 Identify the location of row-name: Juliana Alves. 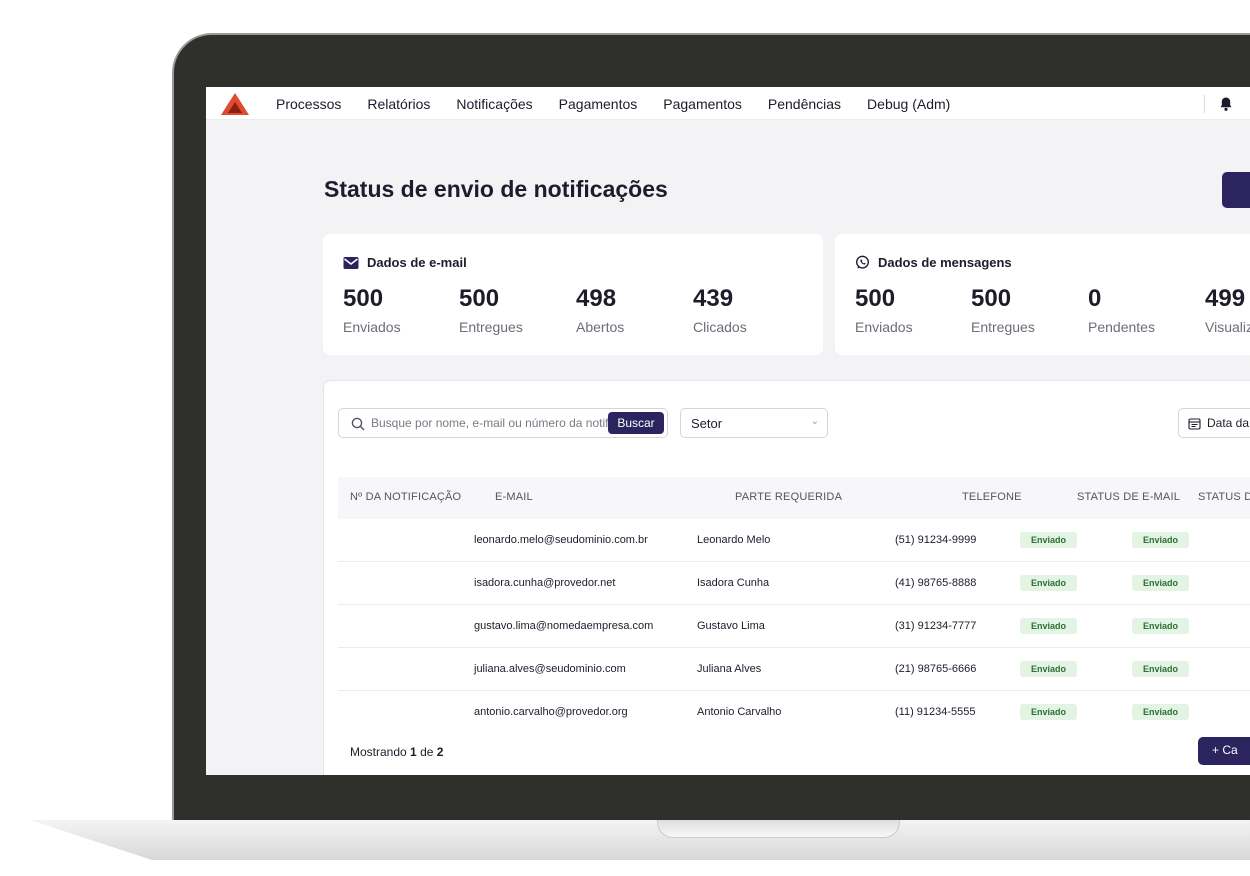
(729, 669).